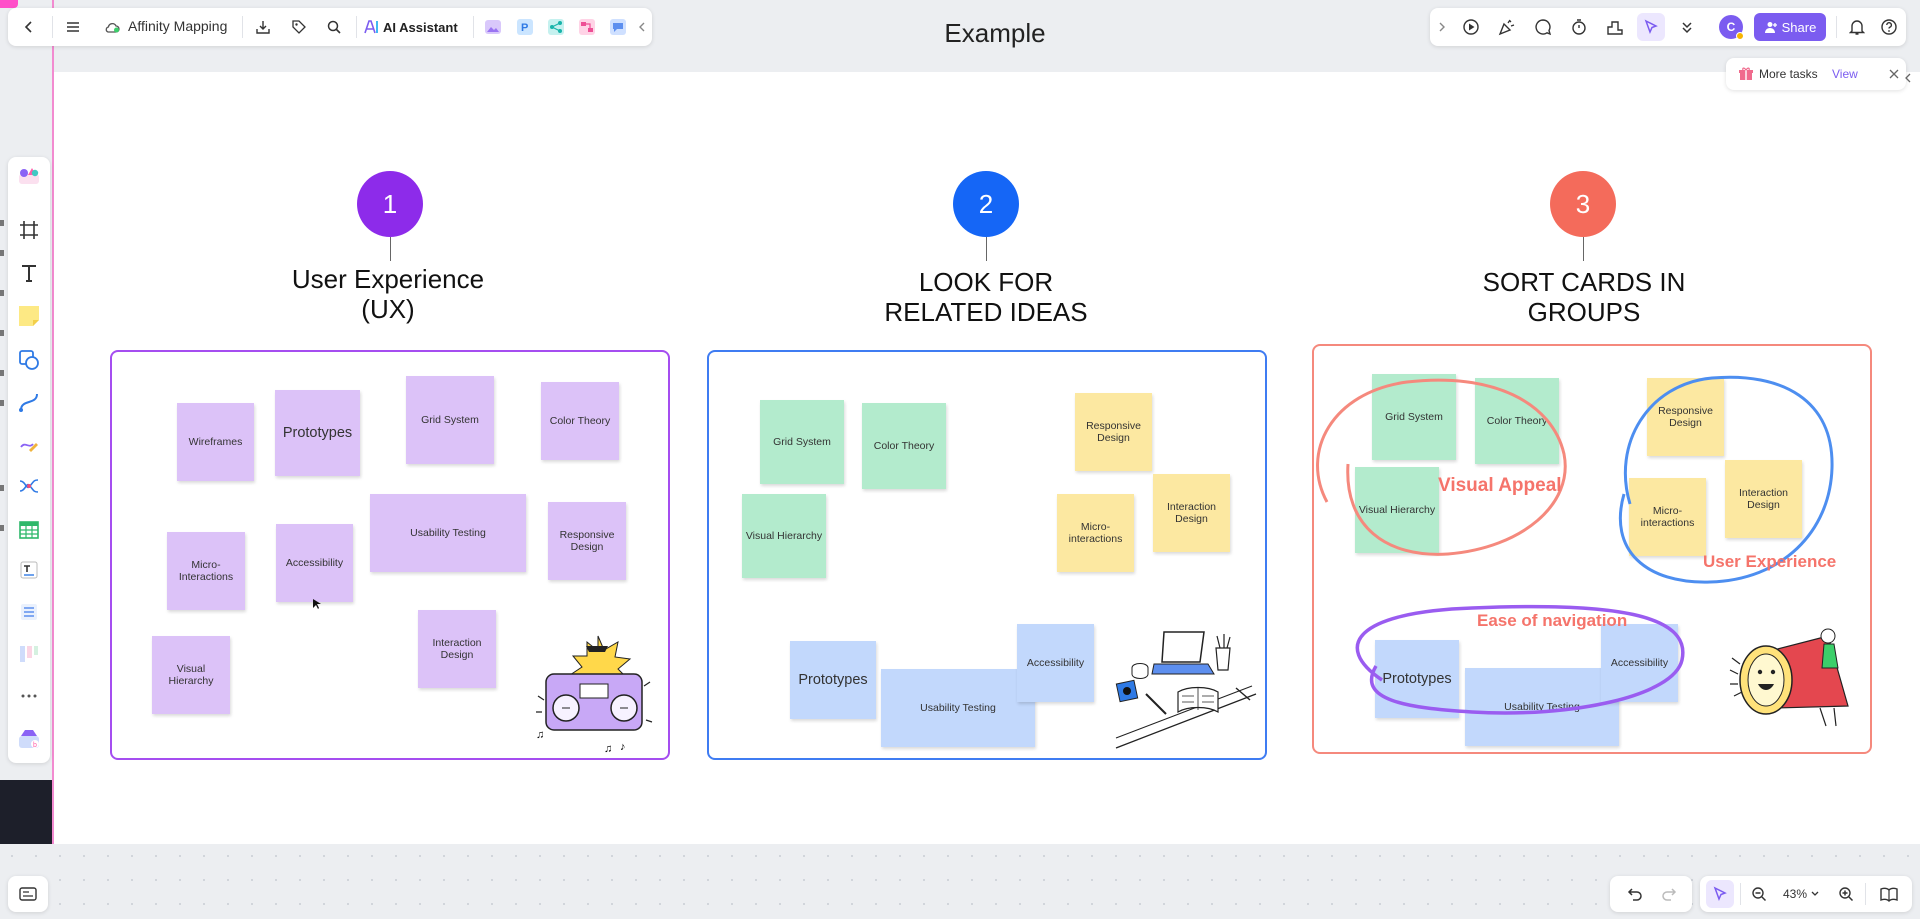  I want to click on hamburger-icon, so click(73, 27).